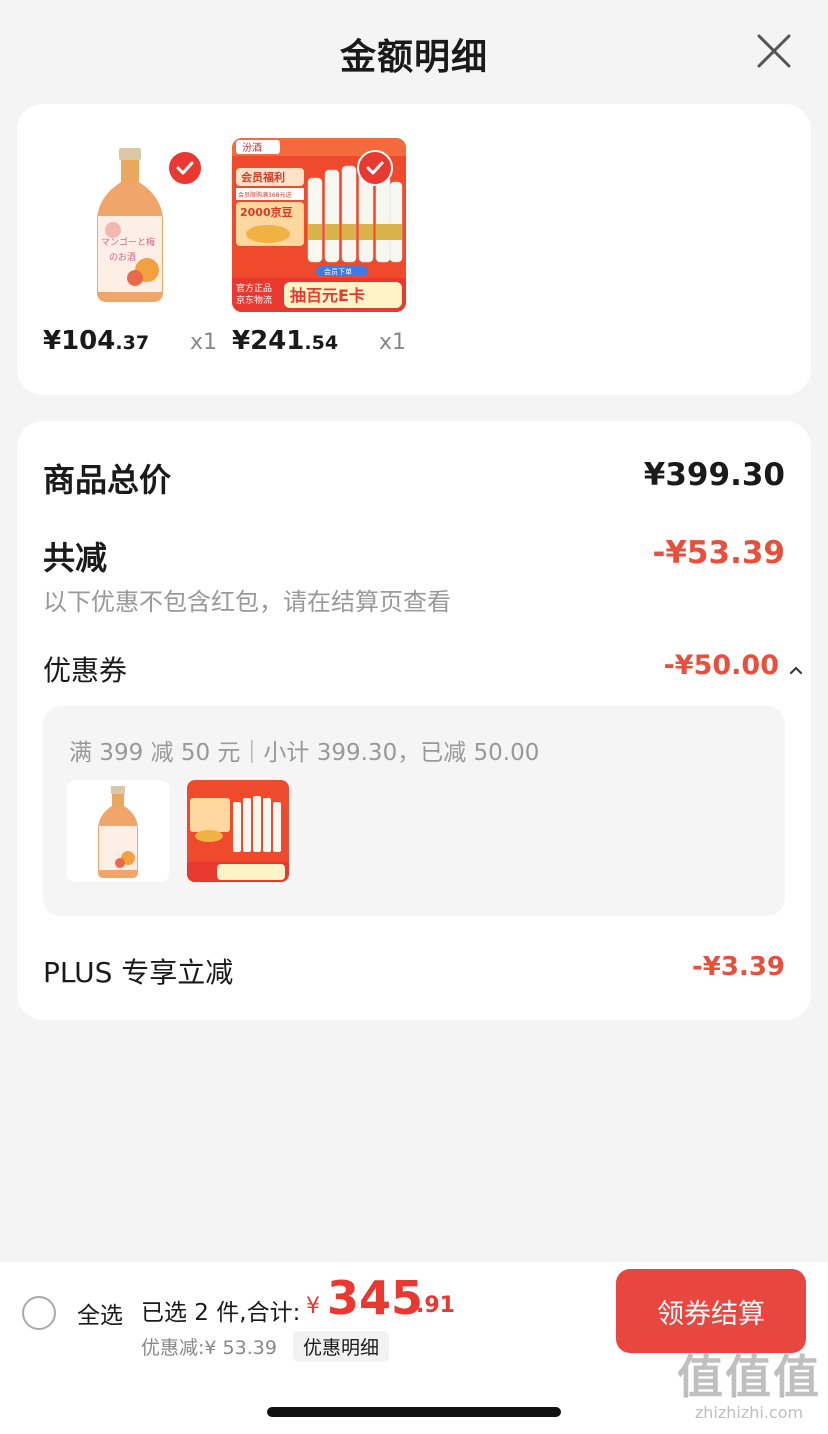 The image size is (828, 1434). What do you see at coordinates (122, 257) in the screenshot?
I see `mango-label-line2: のお酒` at bounding box center [122, 257].